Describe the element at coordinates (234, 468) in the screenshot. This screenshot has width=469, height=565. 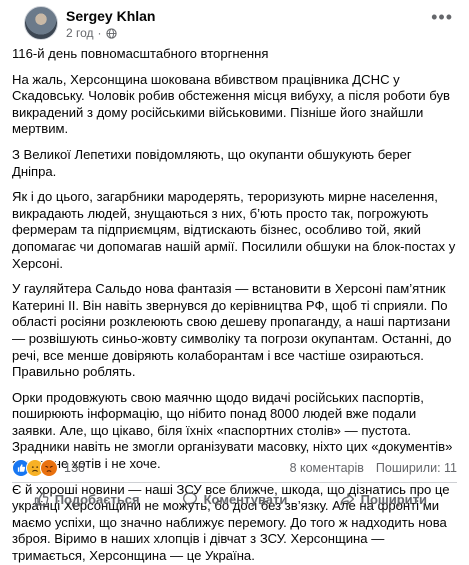
I see `post-stats: 136 8 коментарів Поширили: 11` at that location.